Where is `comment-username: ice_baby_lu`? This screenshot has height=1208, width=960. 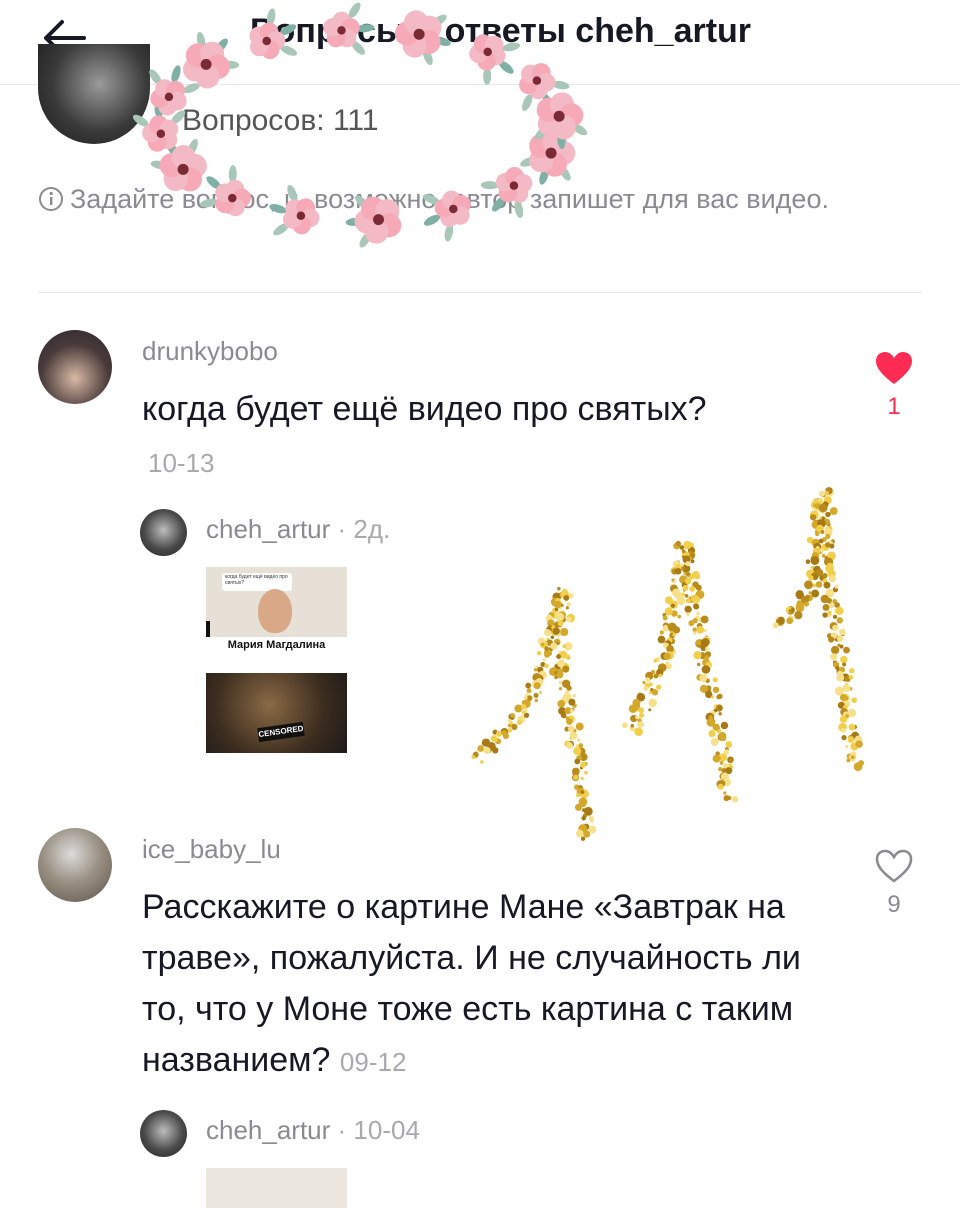 comment-username: ice_baby_lu is located at coordinates (211, 849).